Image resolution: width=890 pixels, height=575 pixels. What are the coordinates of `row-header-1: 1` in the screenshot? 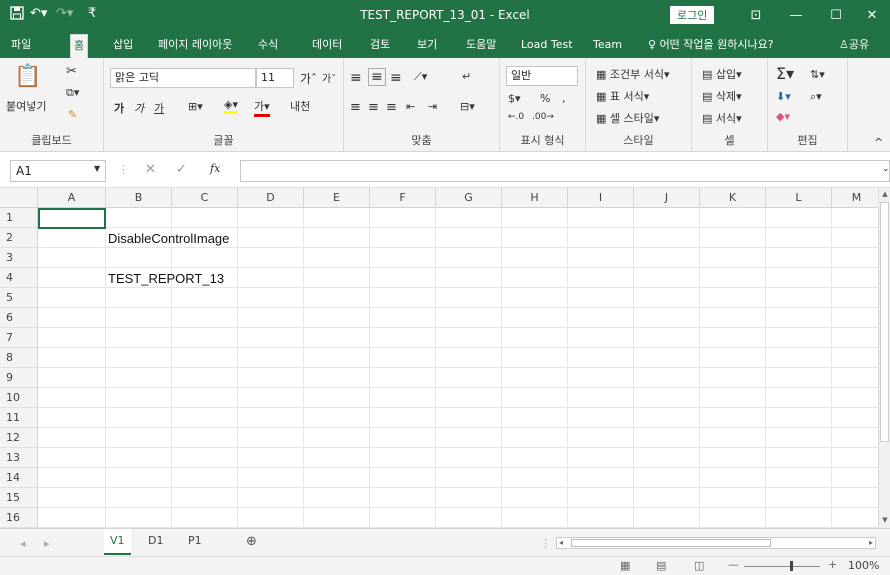 It's located at (19, 218).